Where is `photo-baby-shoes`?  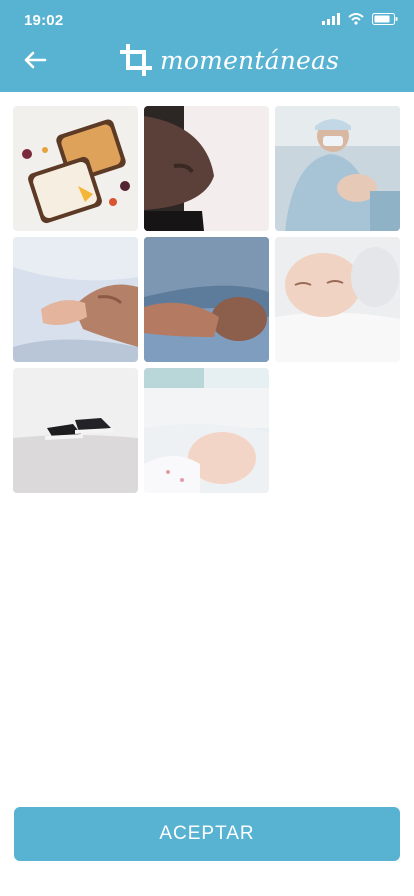
photo-baby-shoes is located at coordinates (75, 430).